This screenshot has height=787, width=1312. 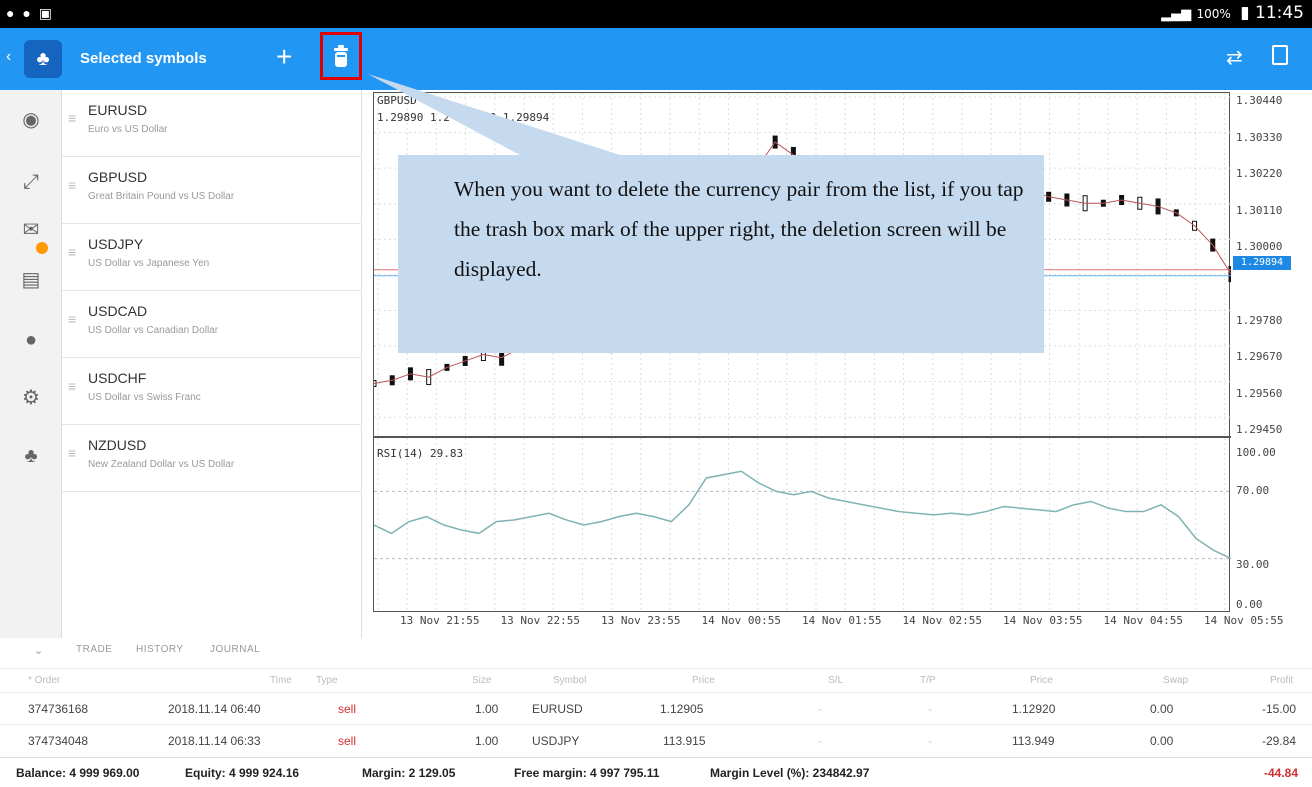 I want to click on x-tick-label: 13 Nov 22:55, so click(x=540, y=620).